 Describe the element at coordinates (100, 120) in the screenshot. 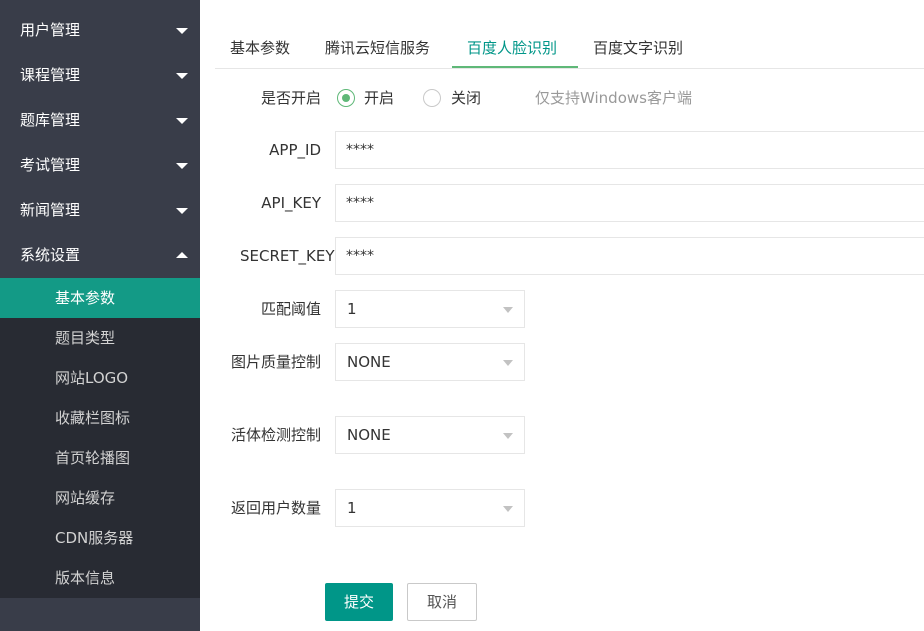

I see `sidebar-item-question-bank: 题库管理` at that location.